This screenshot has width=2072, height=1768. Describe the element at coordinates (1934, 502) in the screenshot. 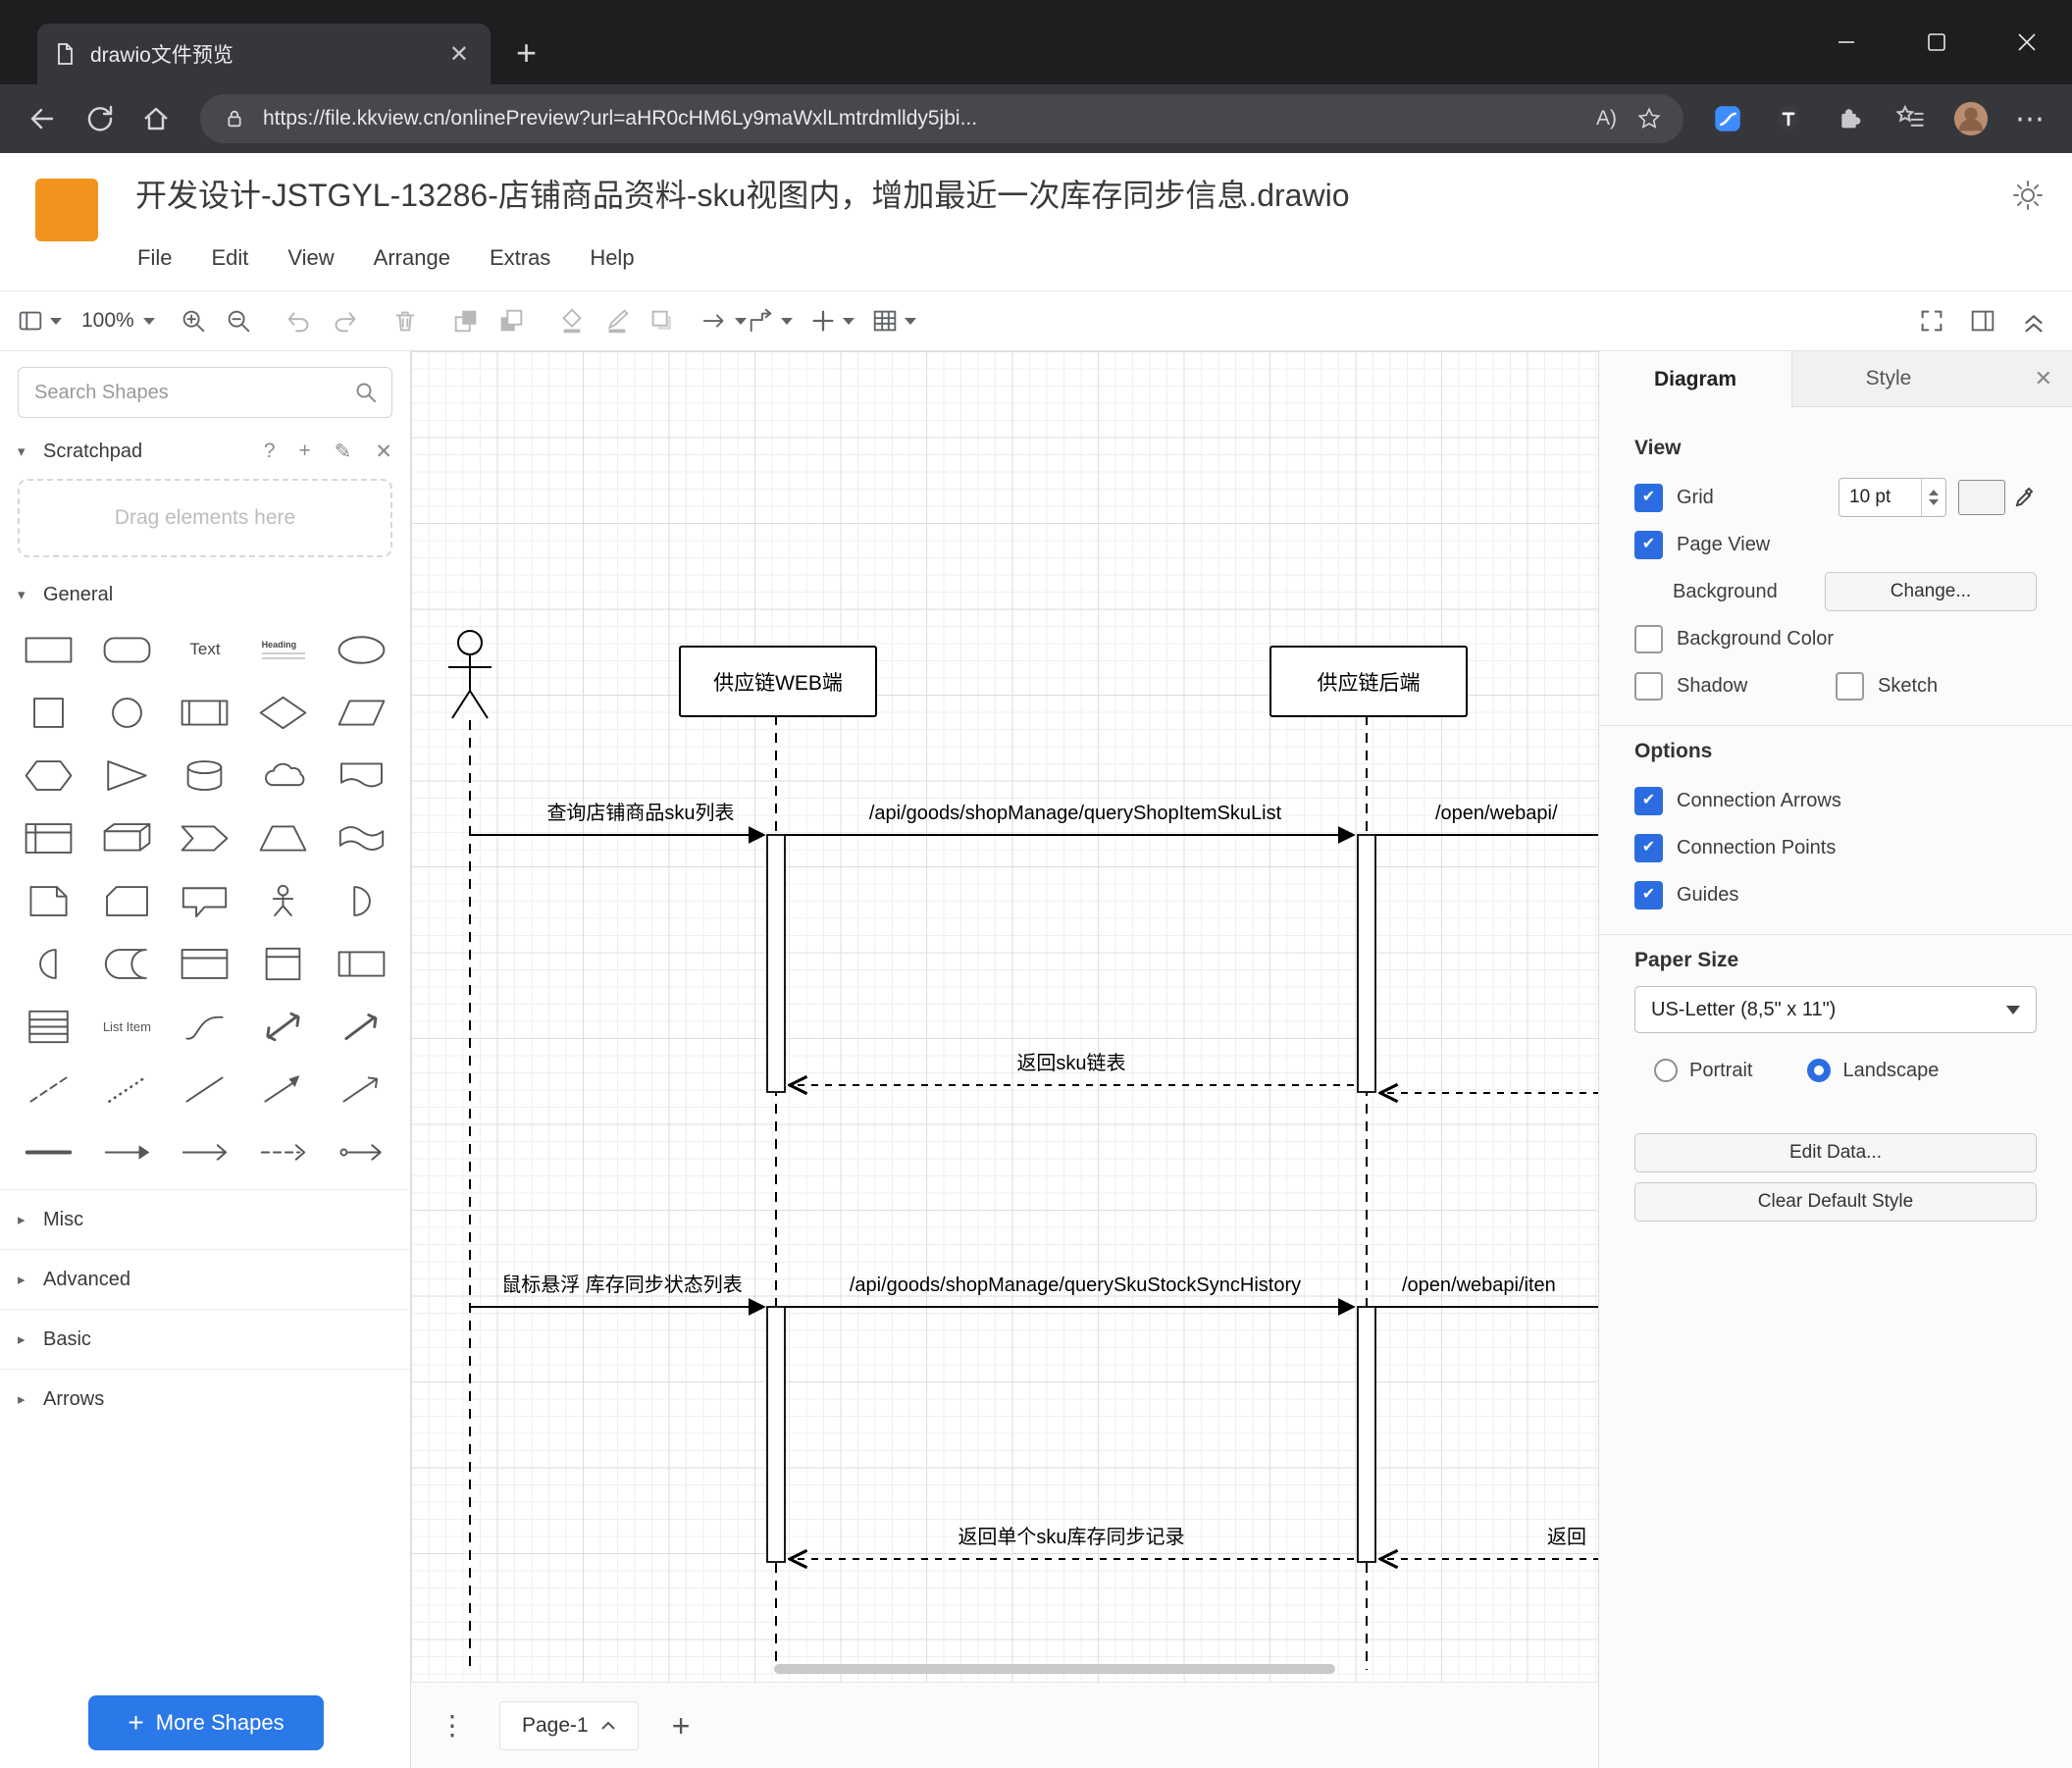

I see `spinner-down-icon` at that location.